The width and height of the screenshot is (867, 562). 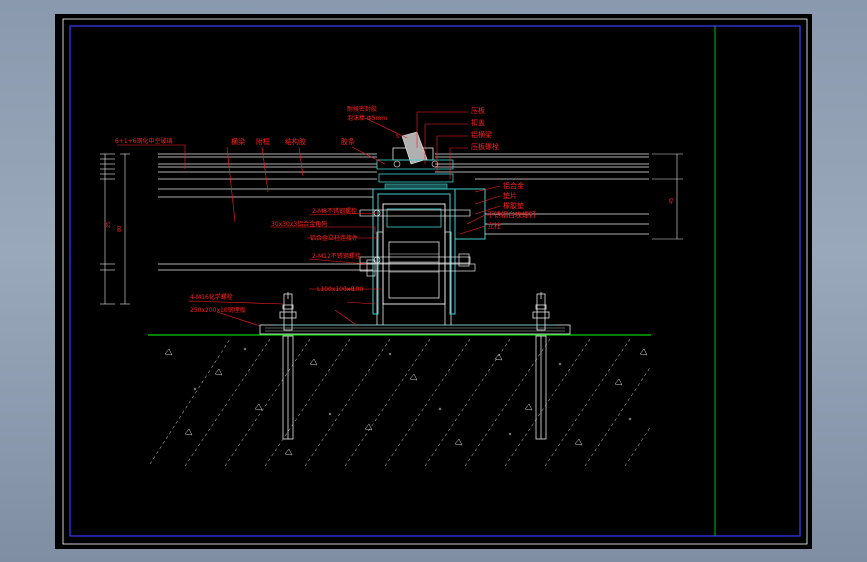 I want to click on label-pressure-plate: 压板, so click(x=478, y=110).